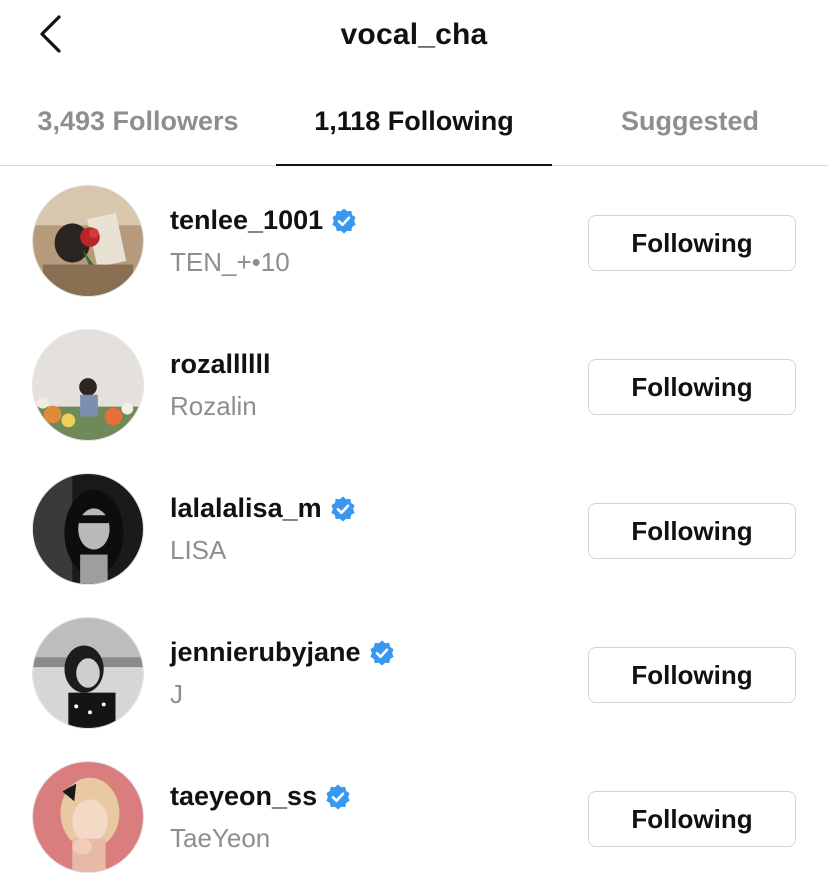 Image resolution: width=828 pixels, height=883 pixels. I want to click on tab-suggested: Suggested, so click(690, 121).